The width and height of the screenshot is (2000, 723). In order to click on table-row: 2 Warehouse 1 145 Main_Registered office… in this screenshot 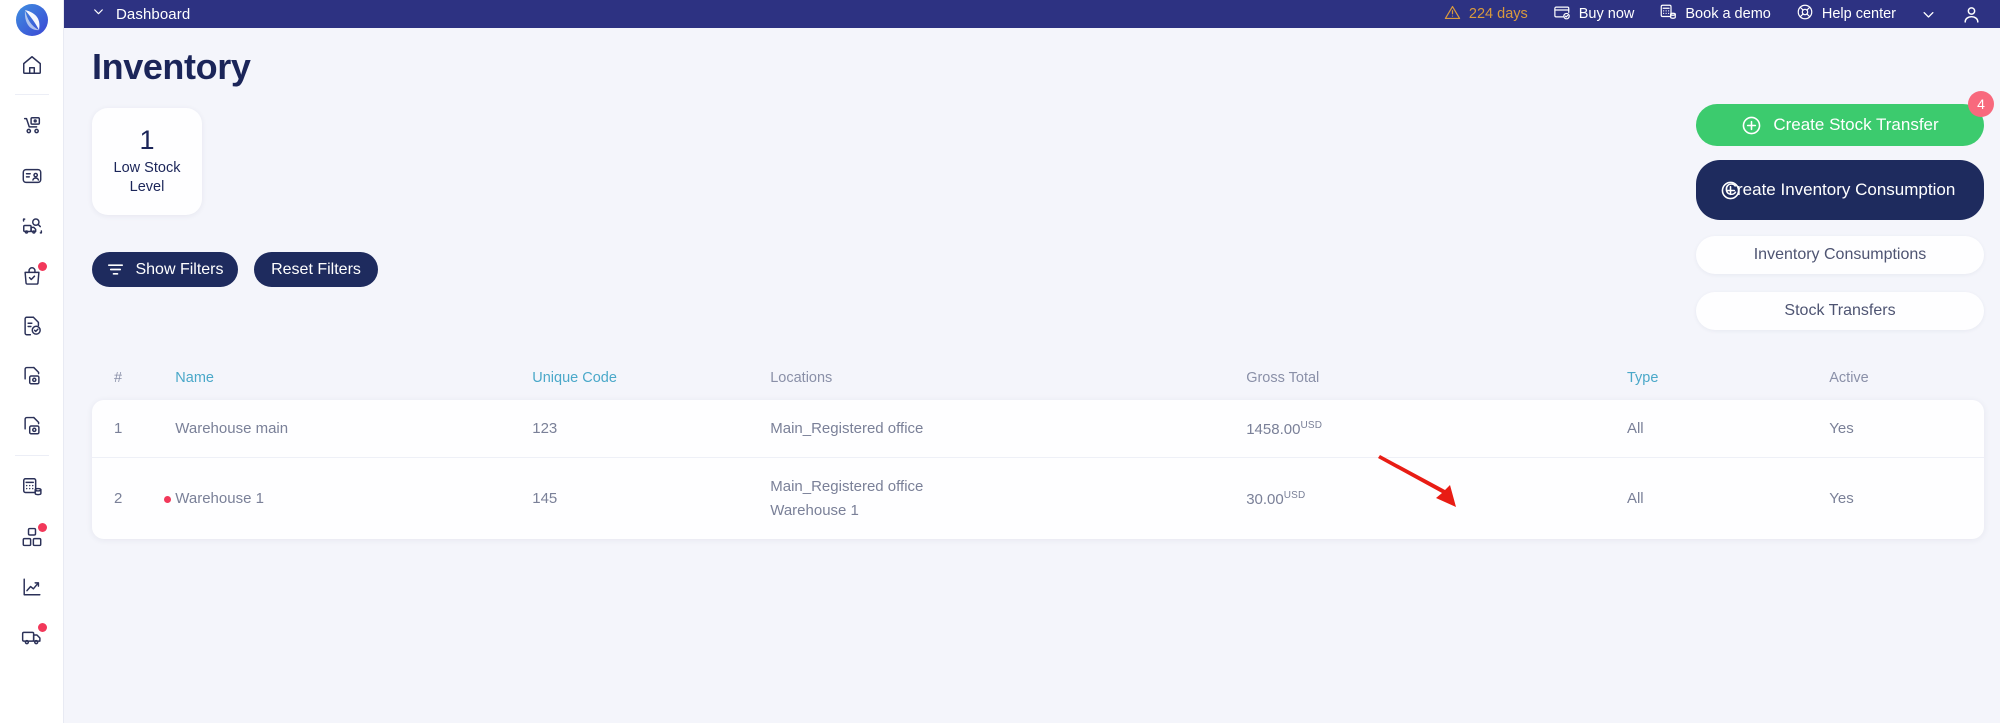, I will do `click(1038, 498)`.